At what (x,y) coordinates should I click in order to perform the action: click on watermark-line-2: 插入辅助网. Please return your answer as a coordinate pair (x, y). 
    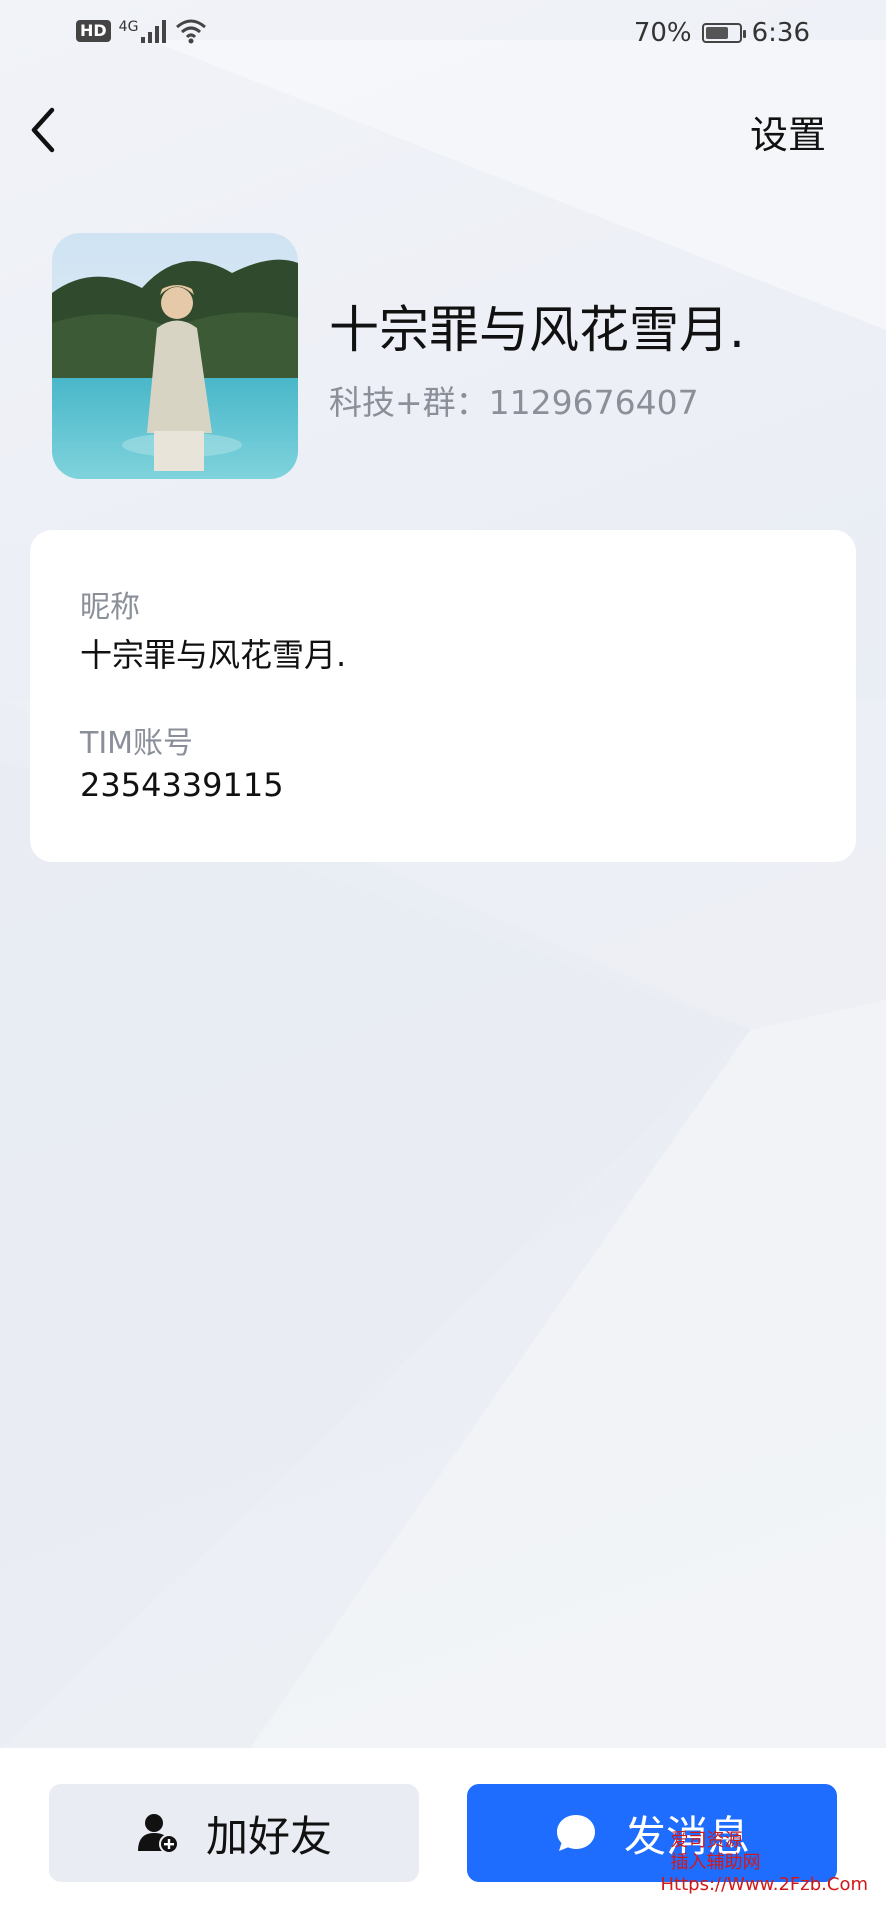
    Looking at the image, I should click on (715, 1862).